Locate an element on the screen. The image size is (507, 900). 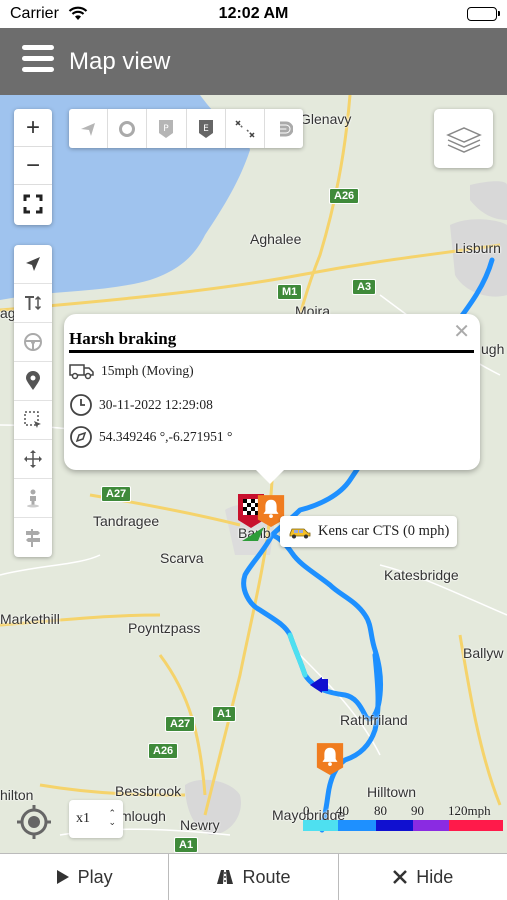
place-label: mlough is located at coordinates (143, 816).